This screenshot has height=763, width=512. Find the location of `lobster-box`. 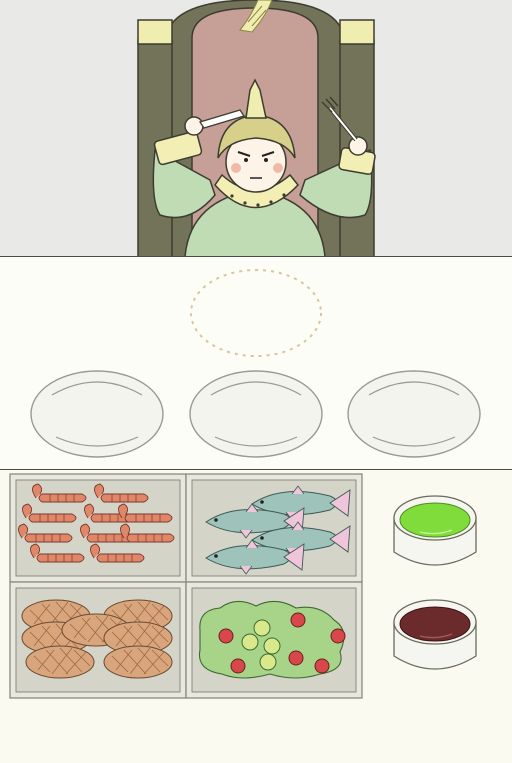

lobster-box is located at coordinates (98, 528).